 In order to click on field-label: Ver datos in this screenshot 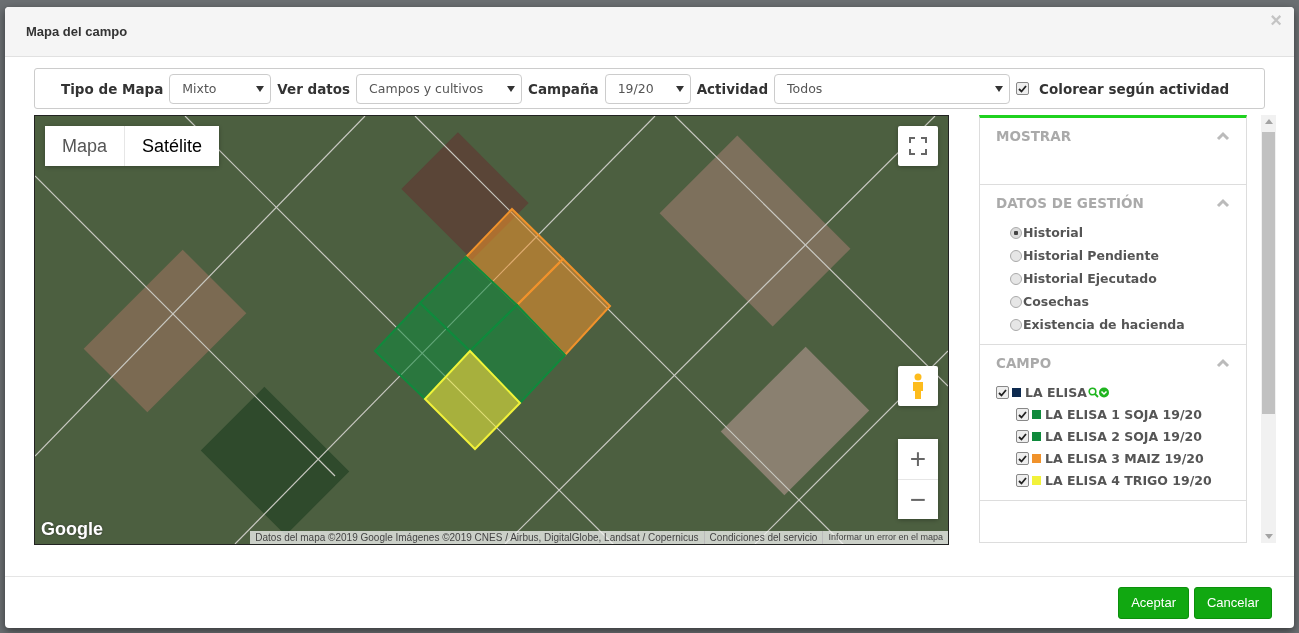, I will do `click(314, 88)`.